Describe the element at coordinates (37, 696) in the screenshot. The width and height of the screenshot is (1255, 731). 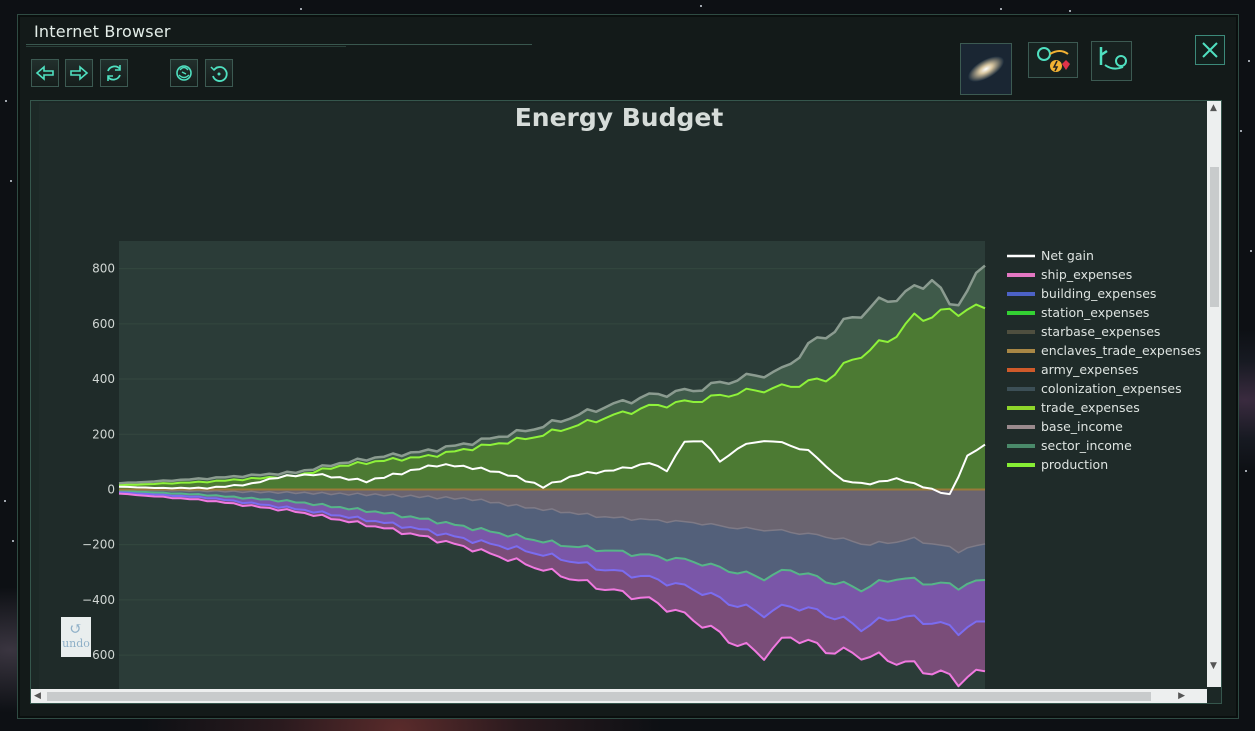
I see `scroll-left-arrow: ◀` at that location.